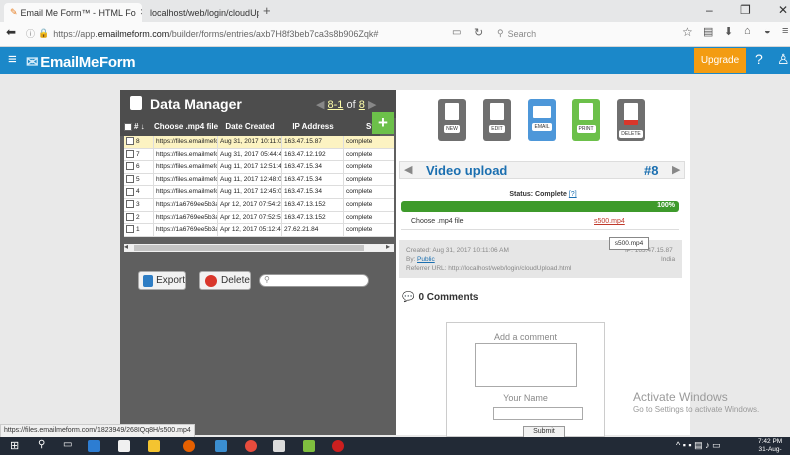 This screenshot has width=790, height=455. What do you see at coordinates (154, 446) in the screenshot?
I see `file-explorer-icon` at bounding box center [154, 446].